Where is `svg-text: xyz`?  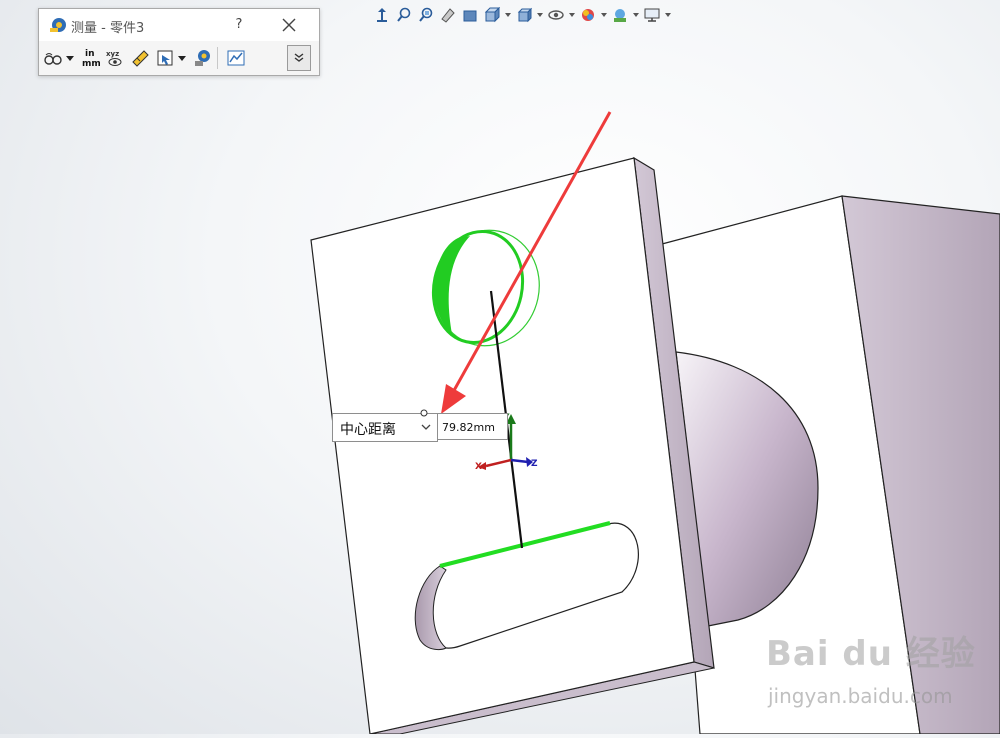
svg-text: xyz is located at coordinates (112, 54).